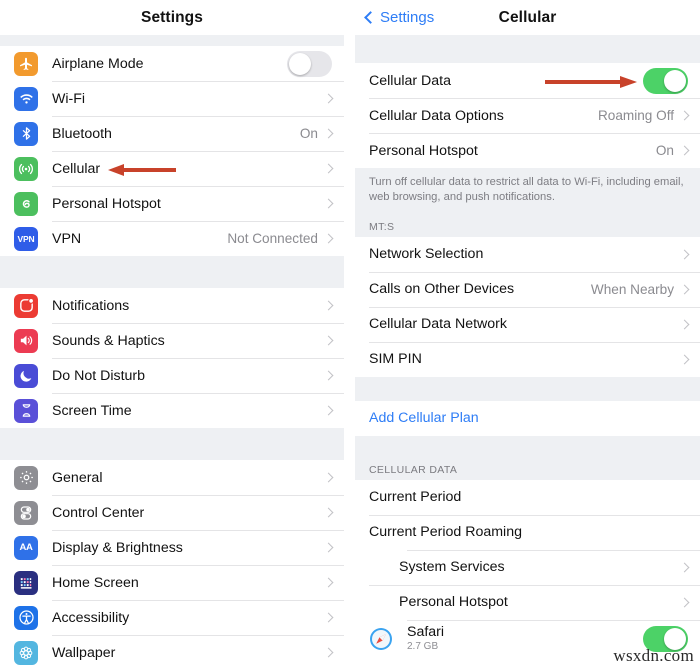 This screenshot has height=670, width=700. Describe the element at coordinates (99, 375) in the screenshot. I see `sidebar-item-label: Do Not Disturb` at that location.